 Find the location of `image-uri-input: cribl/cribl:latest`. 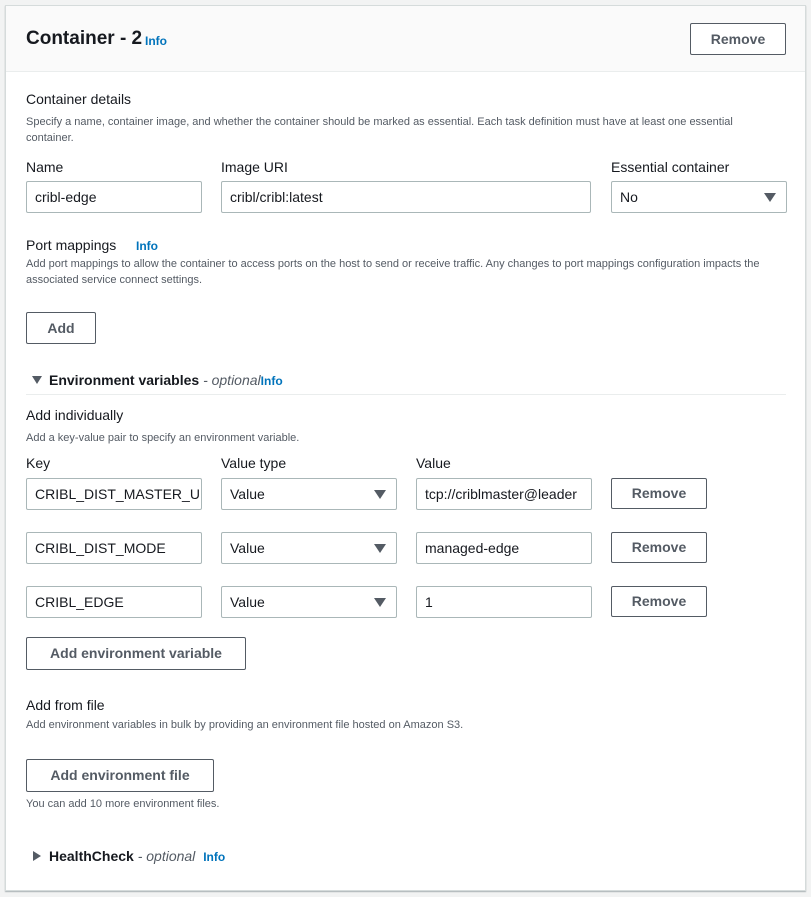

image-uri-input: cribl/cribl:latest is located at coordinates (406, 197).